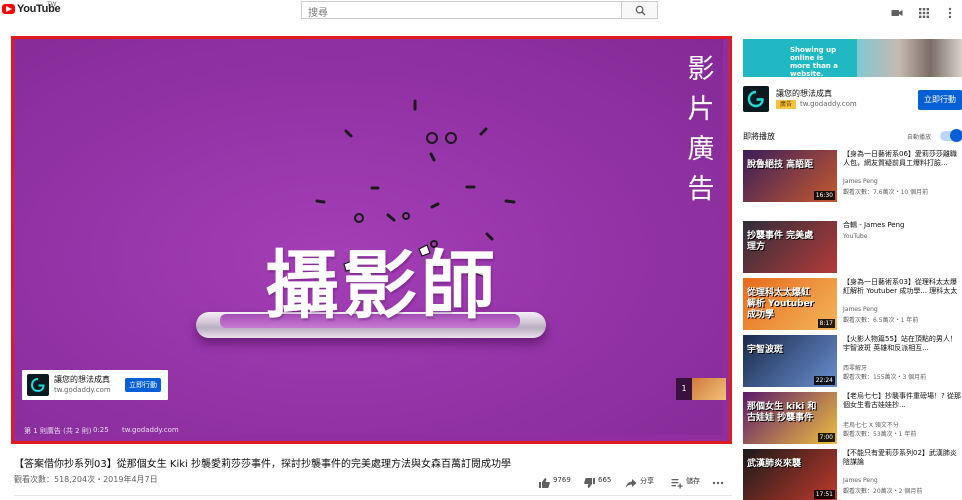 The width and height of the screenshot is (962, 500). I want to click on save-to-playlist-icon, so click(677, 483).